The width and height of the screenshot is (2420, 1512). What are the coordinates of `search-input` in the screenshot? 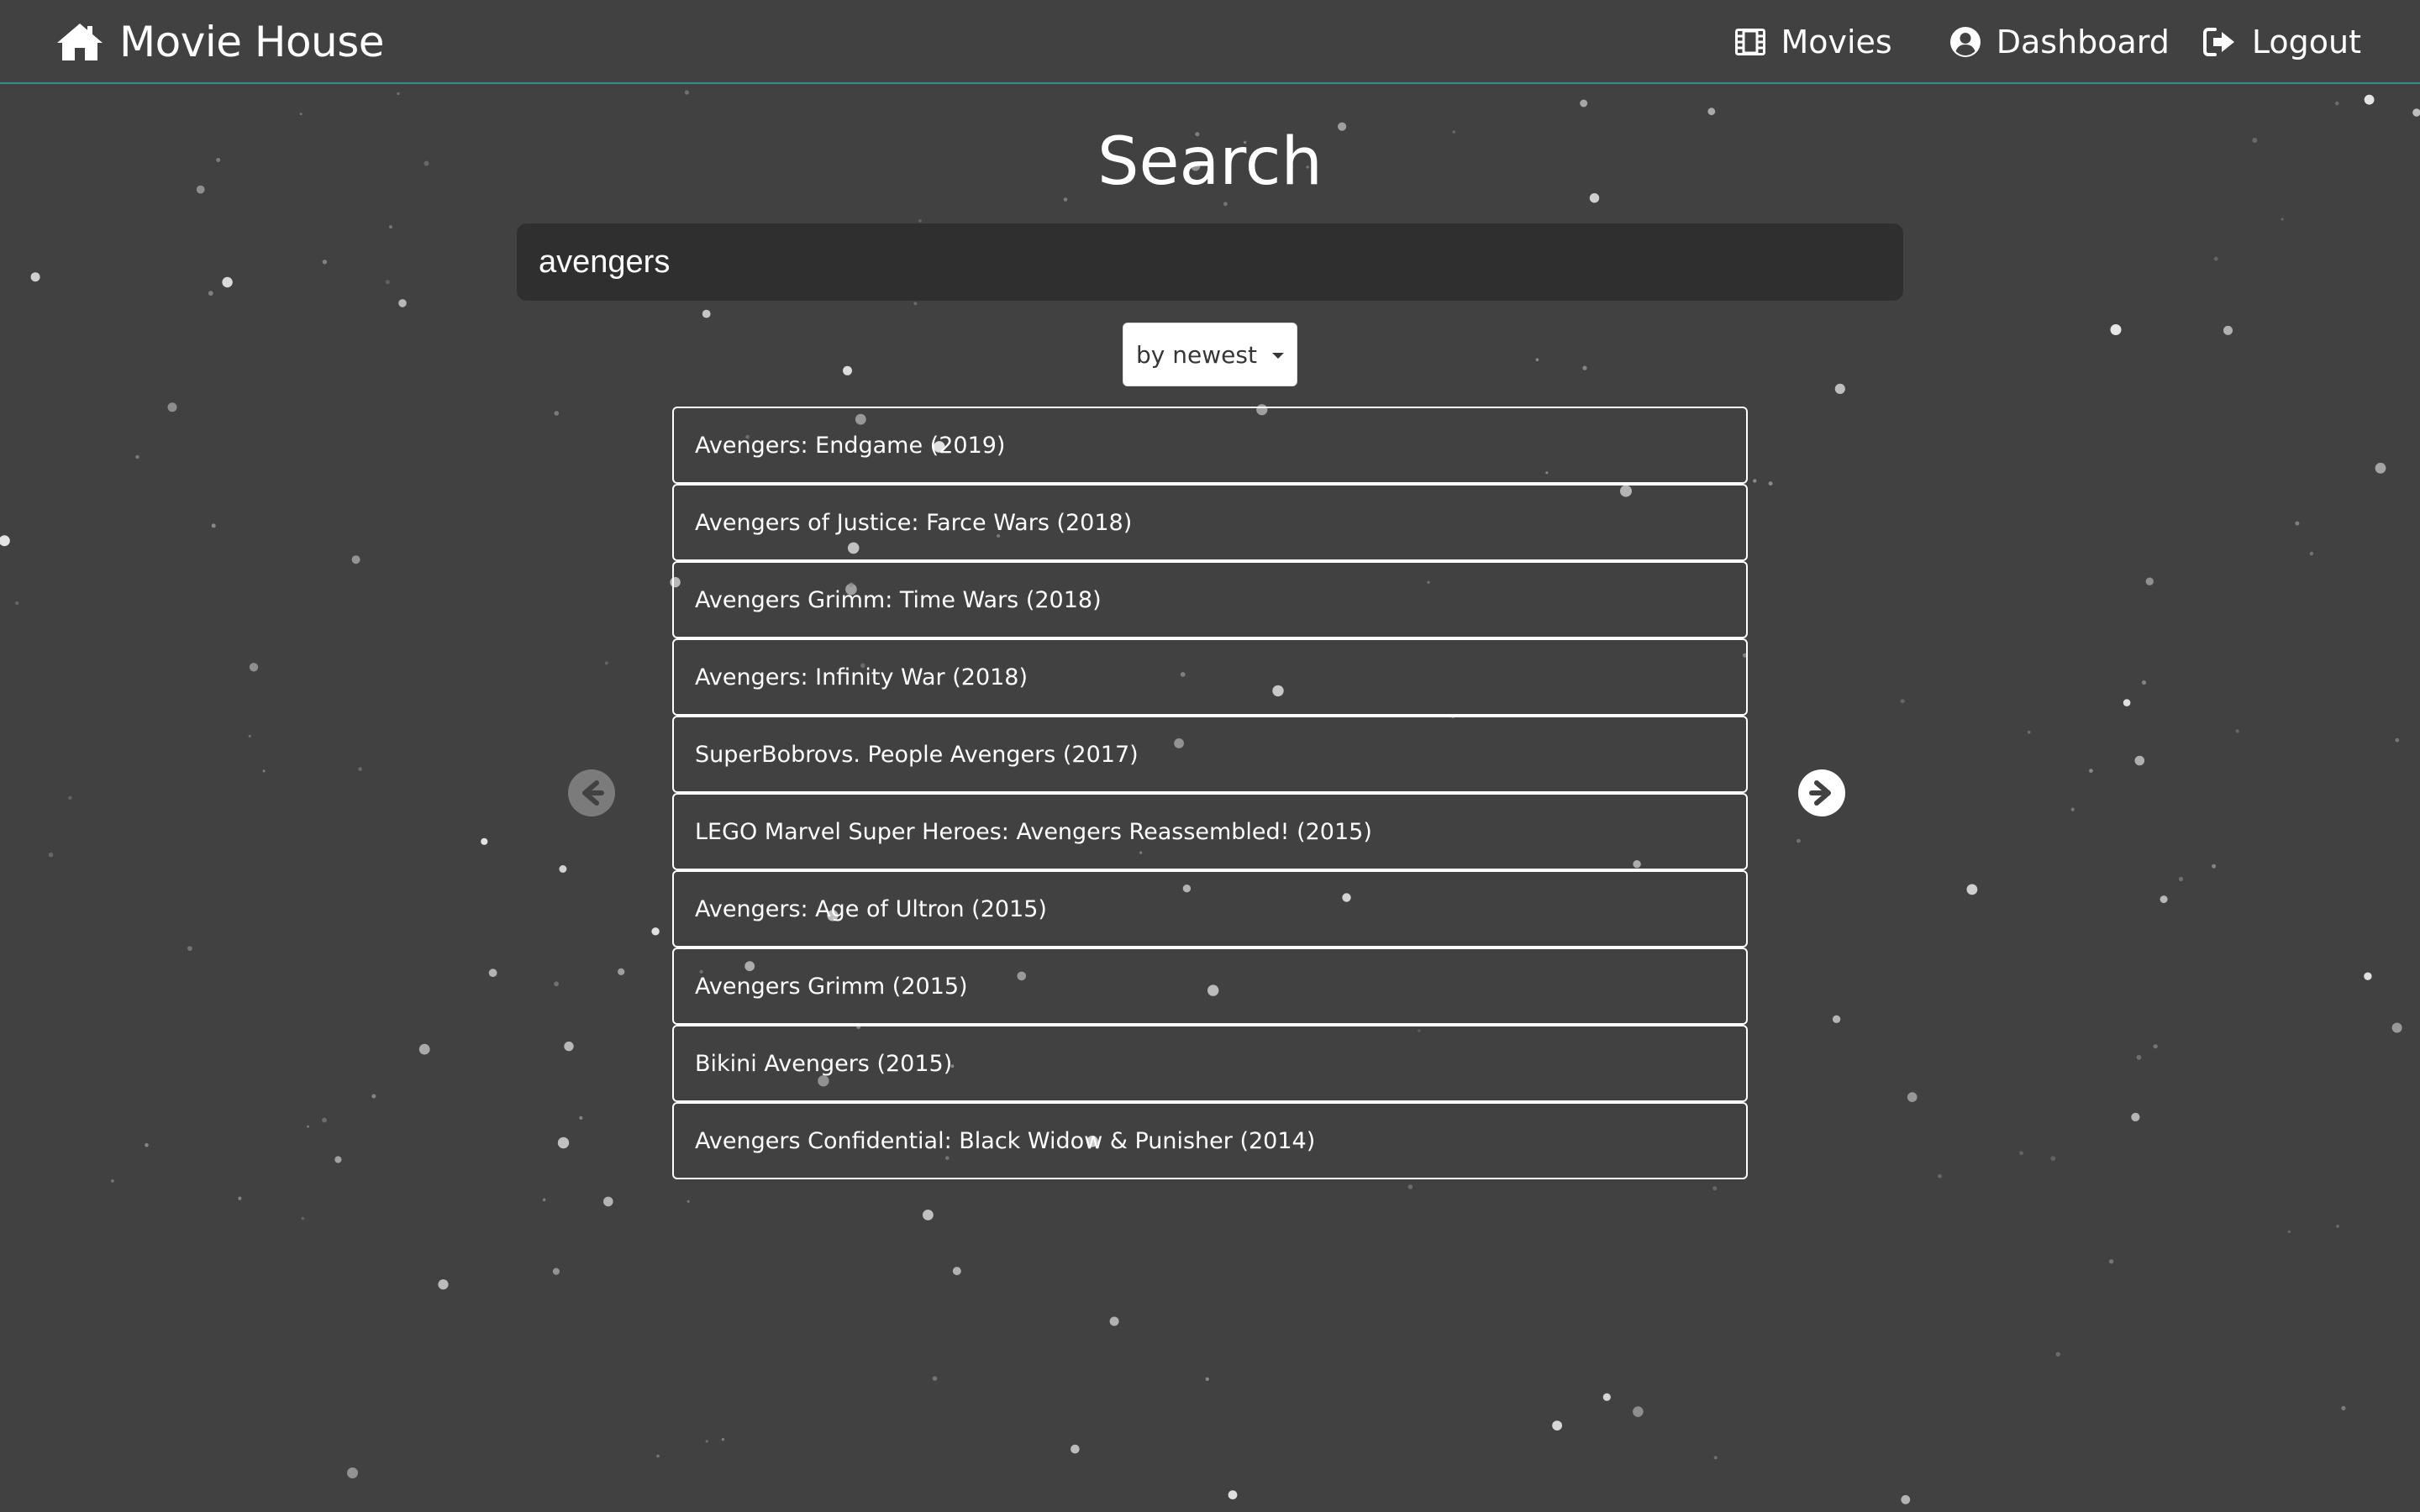 It's located at (1210, 262).